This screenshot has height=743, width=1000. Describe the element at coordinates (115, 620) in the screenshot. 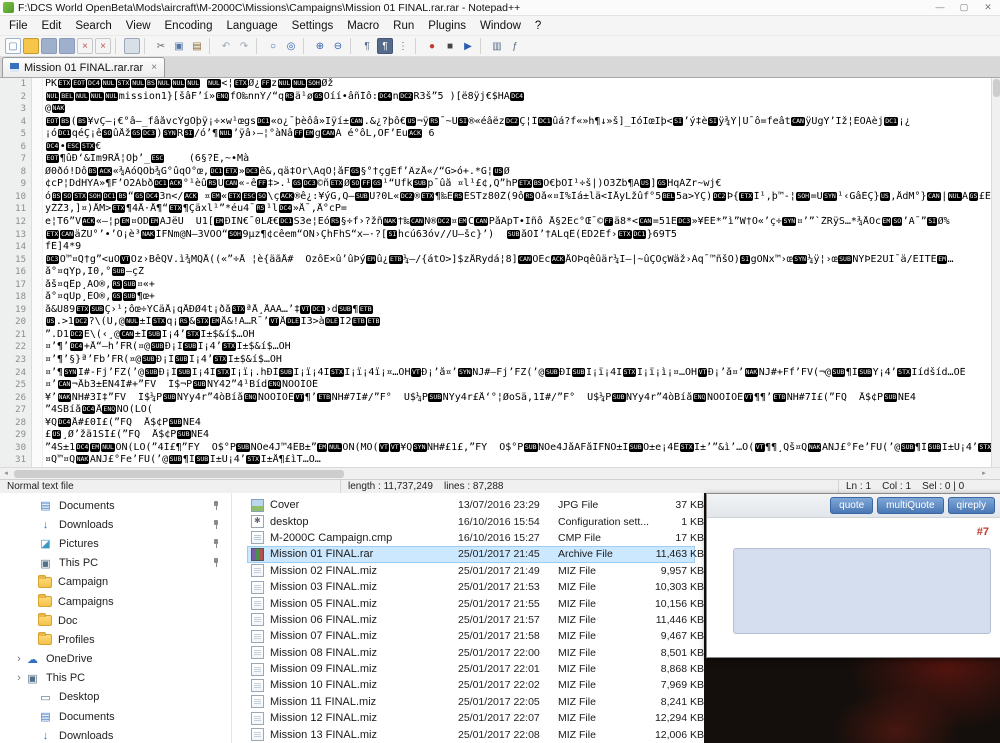

I see `sidebar-item-doc: Doc` at that location.